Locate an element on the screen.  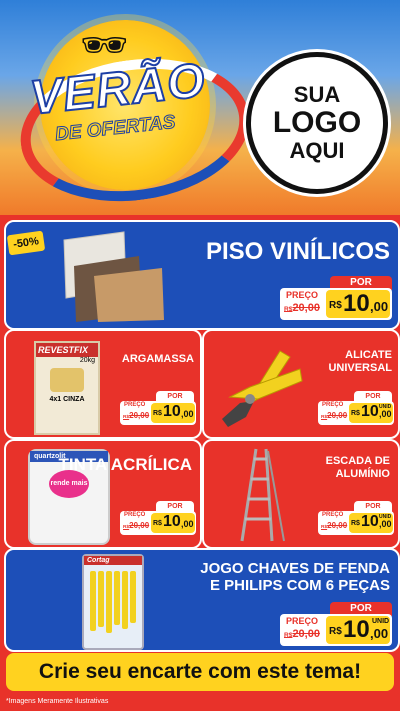
screwdrivers is located at coordinates (113, 602).